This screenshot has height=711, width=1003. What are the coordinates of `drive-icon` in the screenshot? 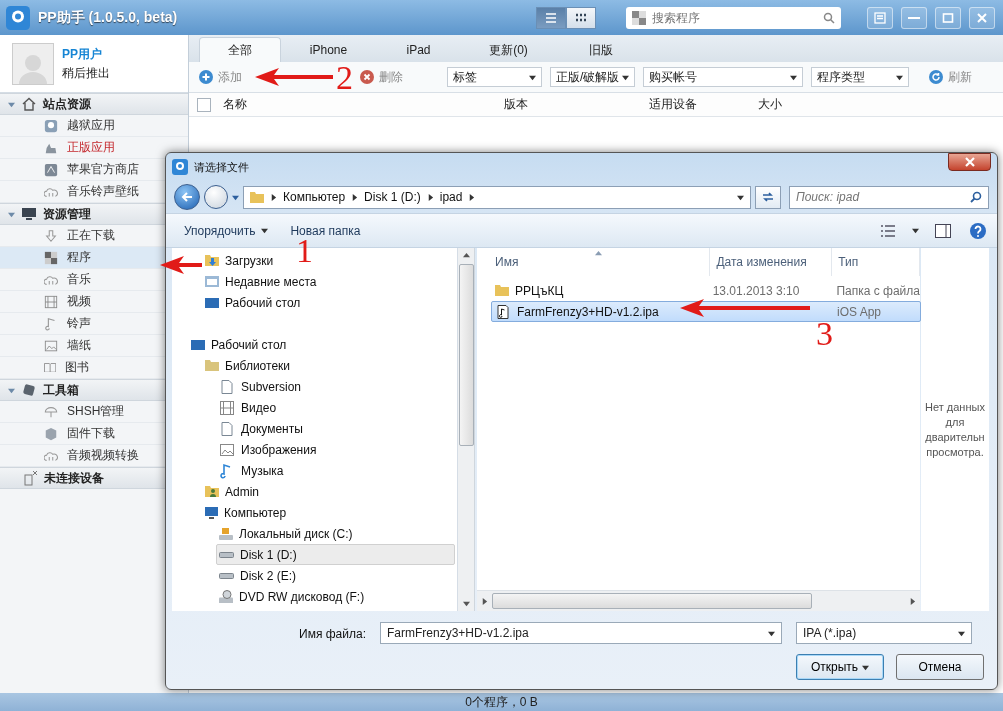 It's located at (226, 533).